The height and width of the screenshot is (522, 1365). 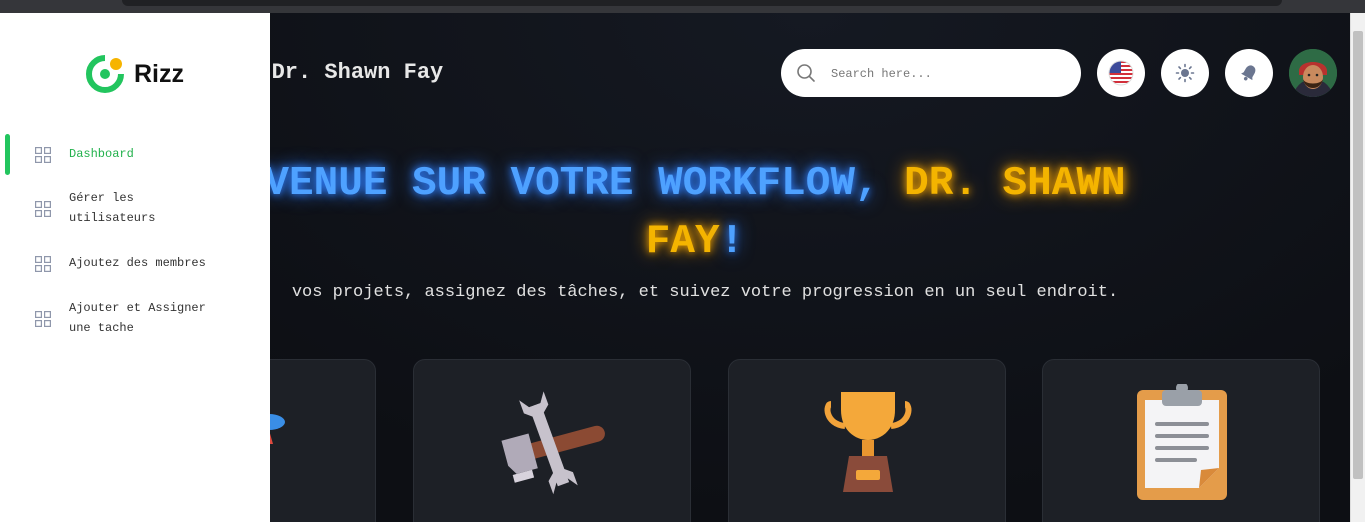 I want to click on sidebar-item-label: Ajoutez des membres, so click(x=137, y=263).